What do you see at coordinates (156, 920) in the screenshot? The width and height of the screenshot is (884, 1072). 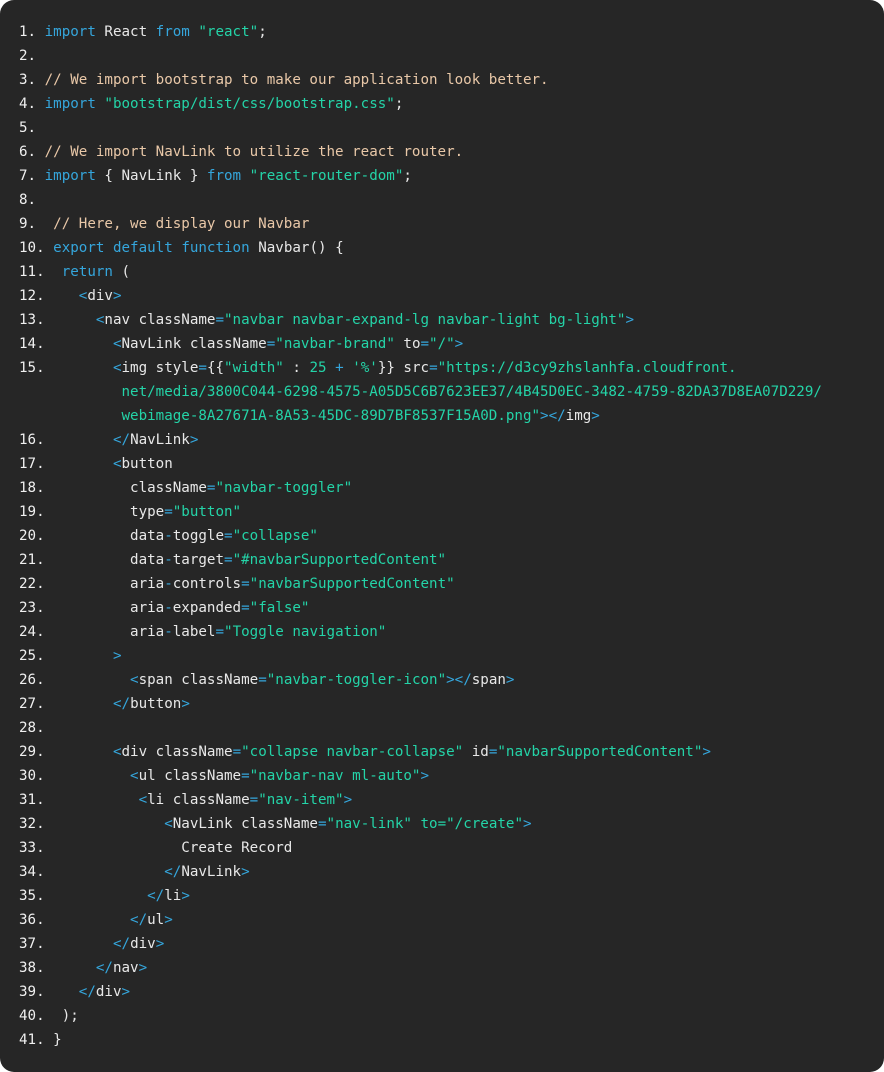 I see `code-text: ul` at bounding box center [156, 920].